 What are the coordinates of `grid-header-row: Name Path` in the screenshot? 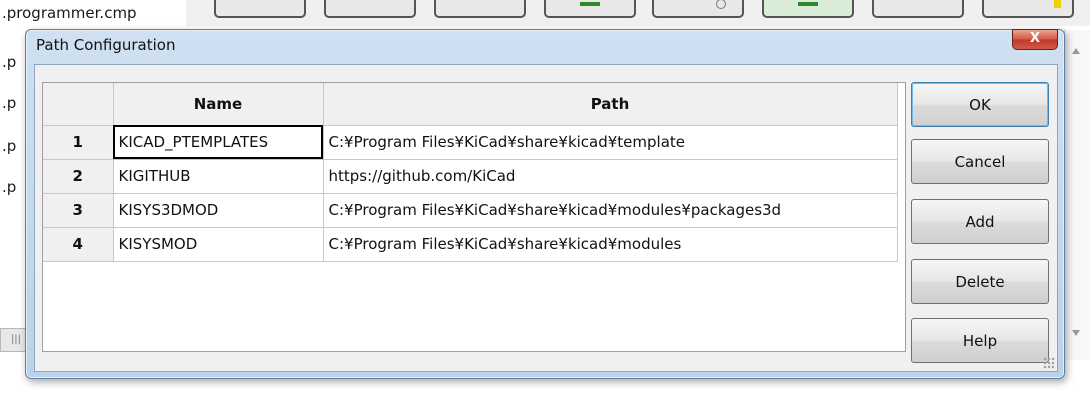 It's located at (470, 104).